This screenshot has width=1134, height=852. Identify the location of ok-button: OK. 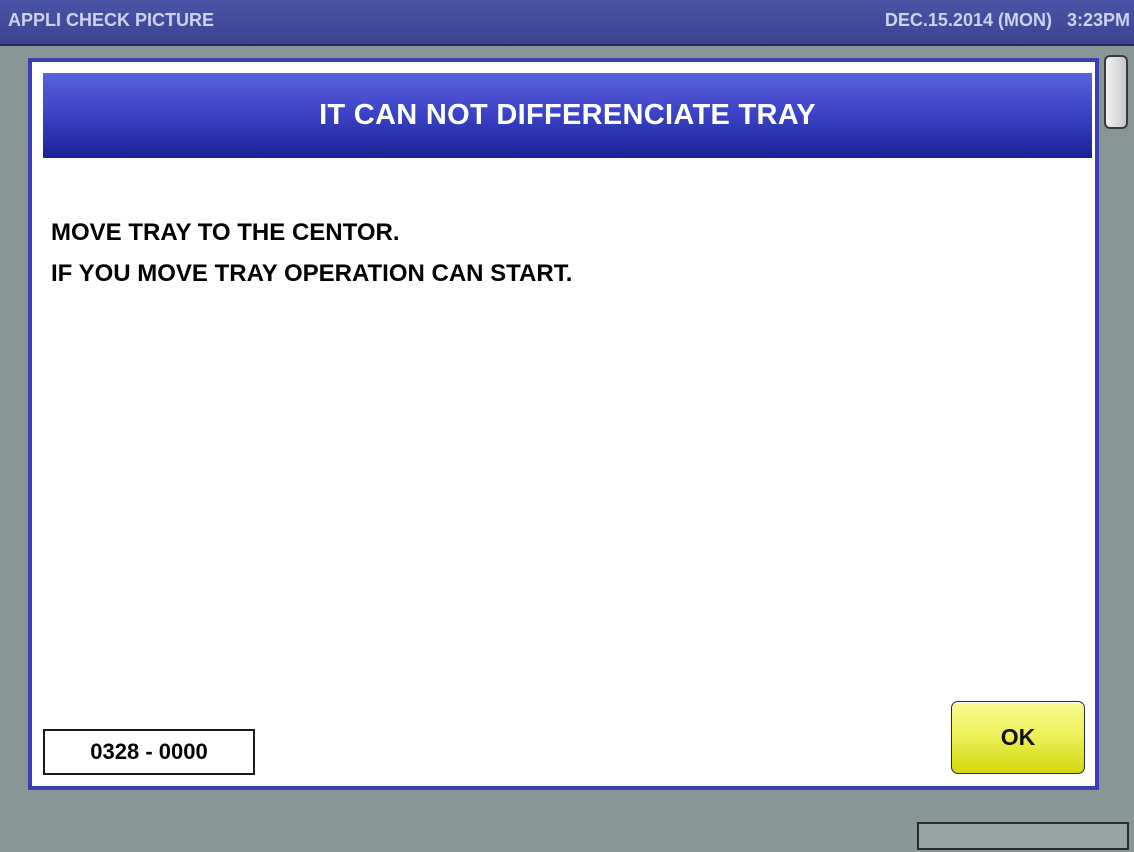
(1018, 737).